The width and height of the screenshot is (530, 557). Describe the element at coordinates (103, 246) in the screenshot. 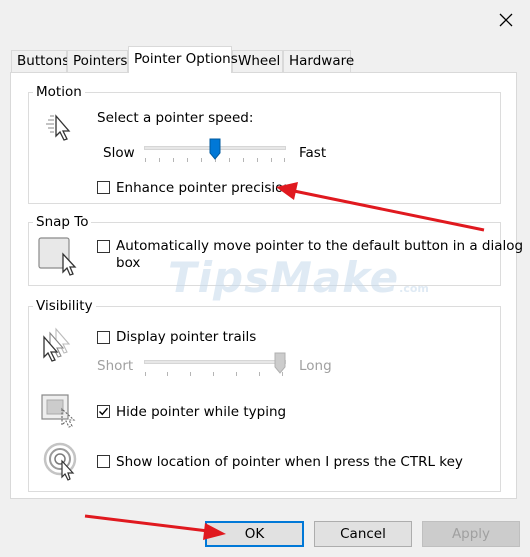

I see `snap-to-checkbox` at that location.